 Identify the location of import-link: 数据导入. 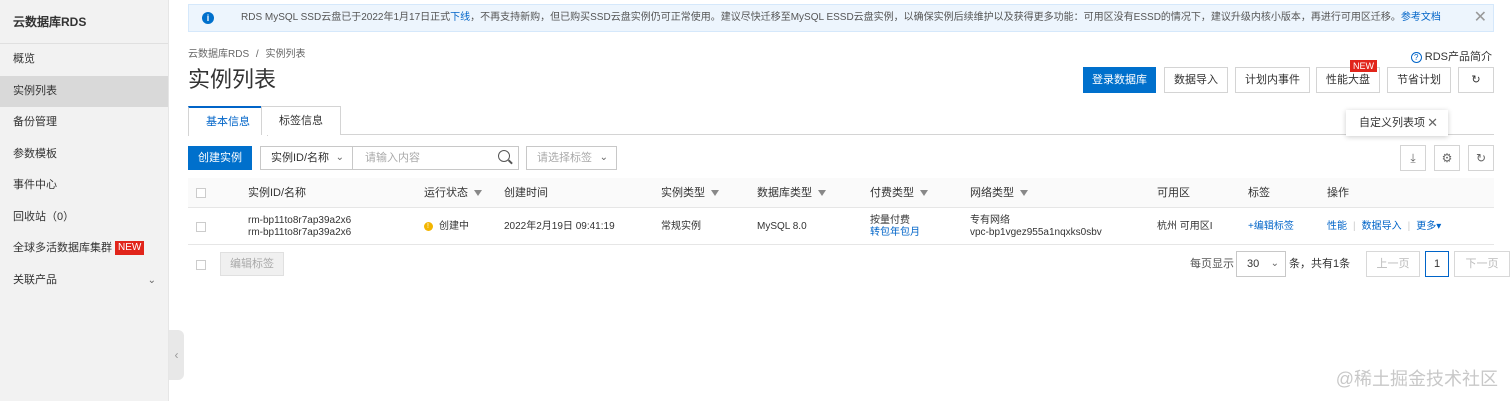
(1382, 226).